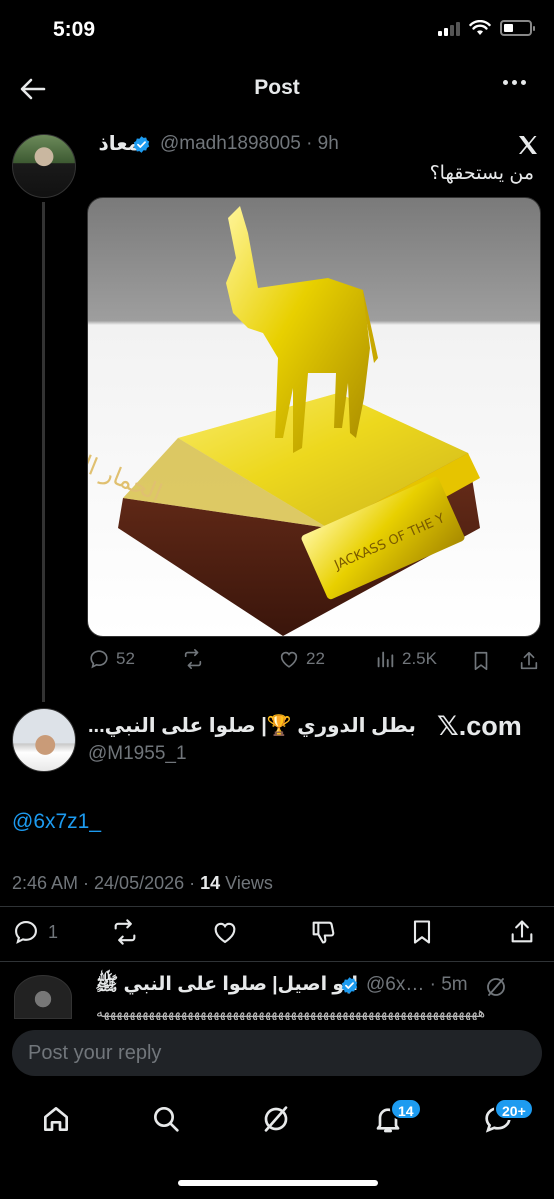  What do you see at coordinates (106, 883) in the screenshot?
I see `post-timestamp: 2:46 AM · 24/05/2026 ·` at bounding box center [106, 883].